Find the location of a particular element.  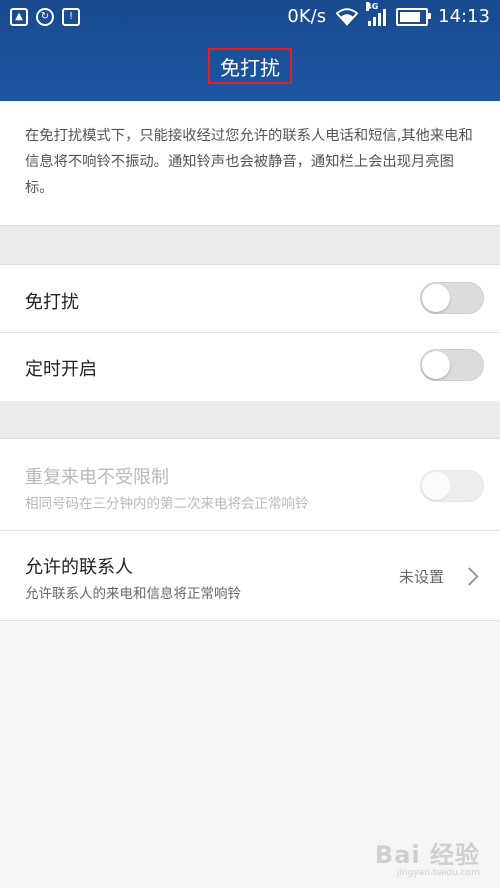

watermark-brand: Bai 经验 is located at coordinates (427, 855).